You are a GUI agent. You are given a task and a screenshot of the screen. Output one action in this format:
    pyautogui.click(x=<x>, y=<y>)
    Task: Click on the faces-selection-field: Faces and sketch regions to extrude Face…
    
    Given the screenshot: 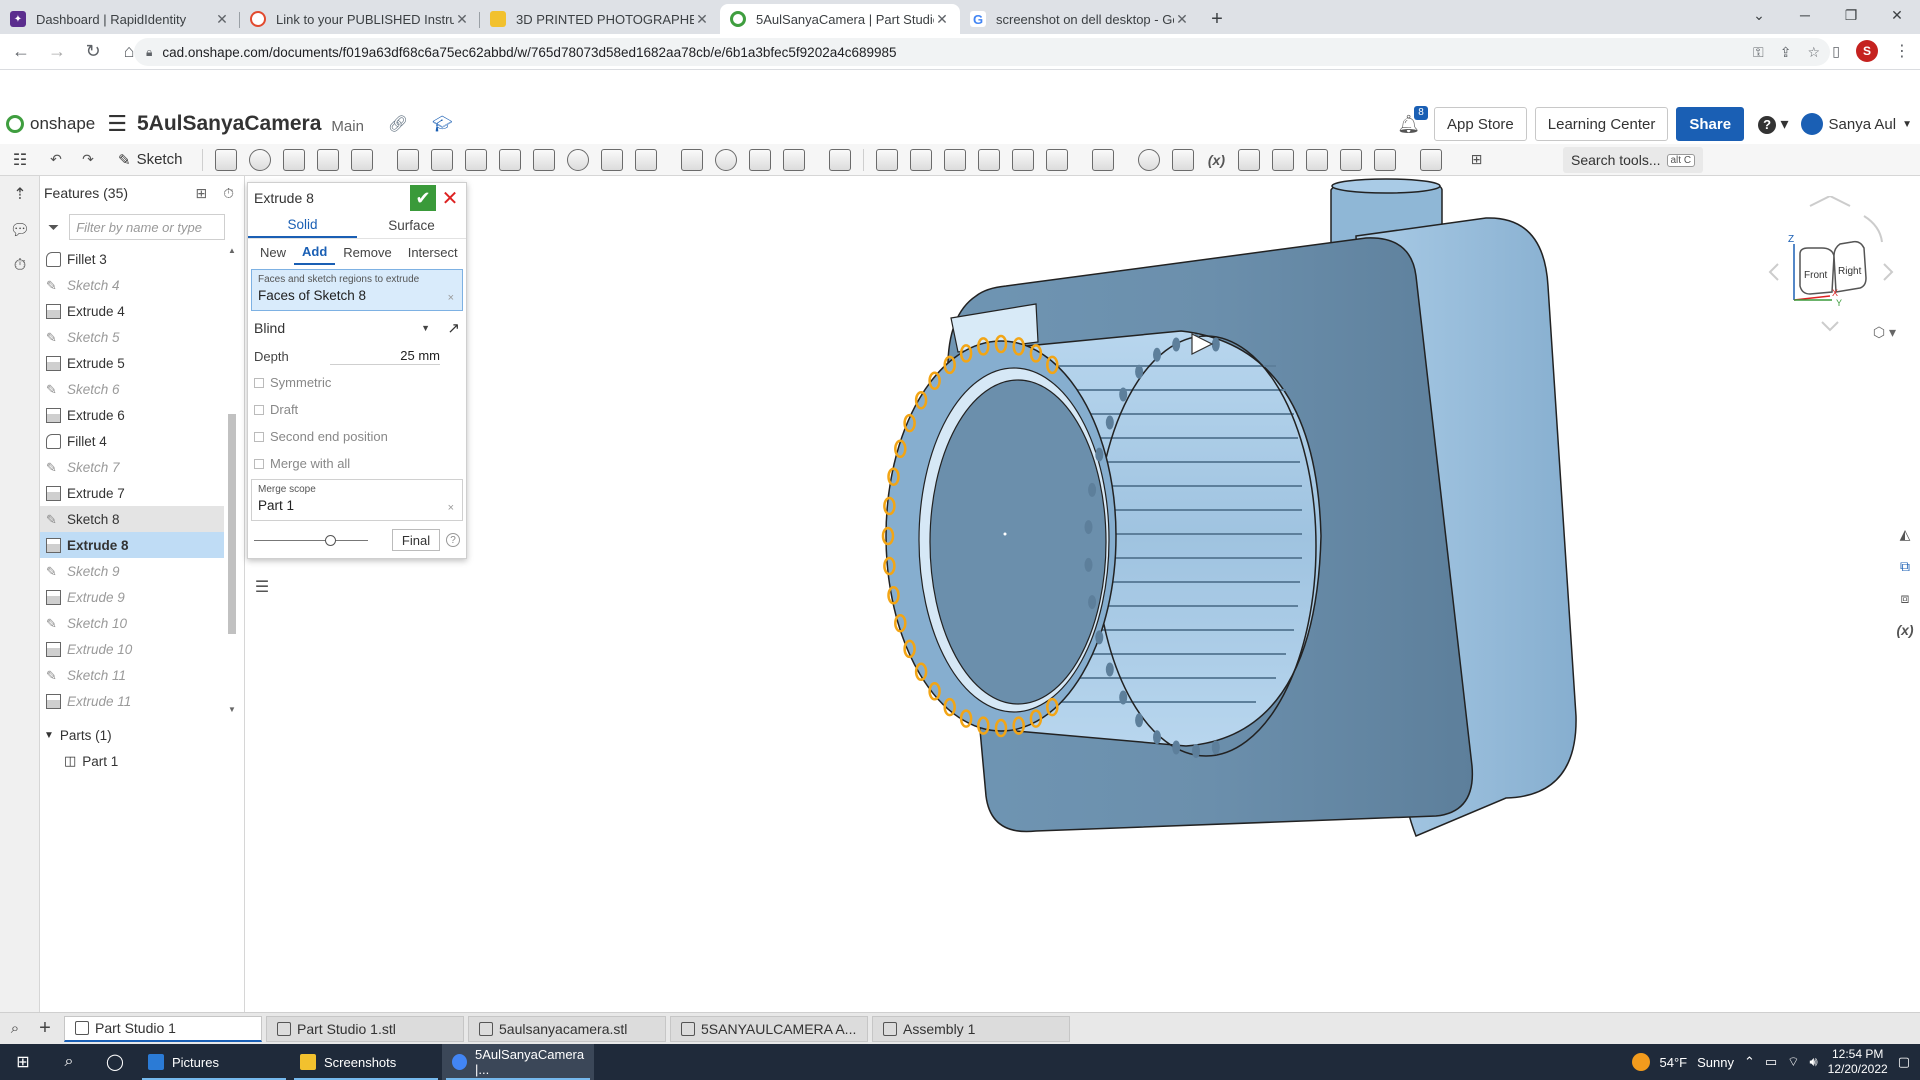 What is the action you would take?
    pyautogui.click(x=357, y=290)
    